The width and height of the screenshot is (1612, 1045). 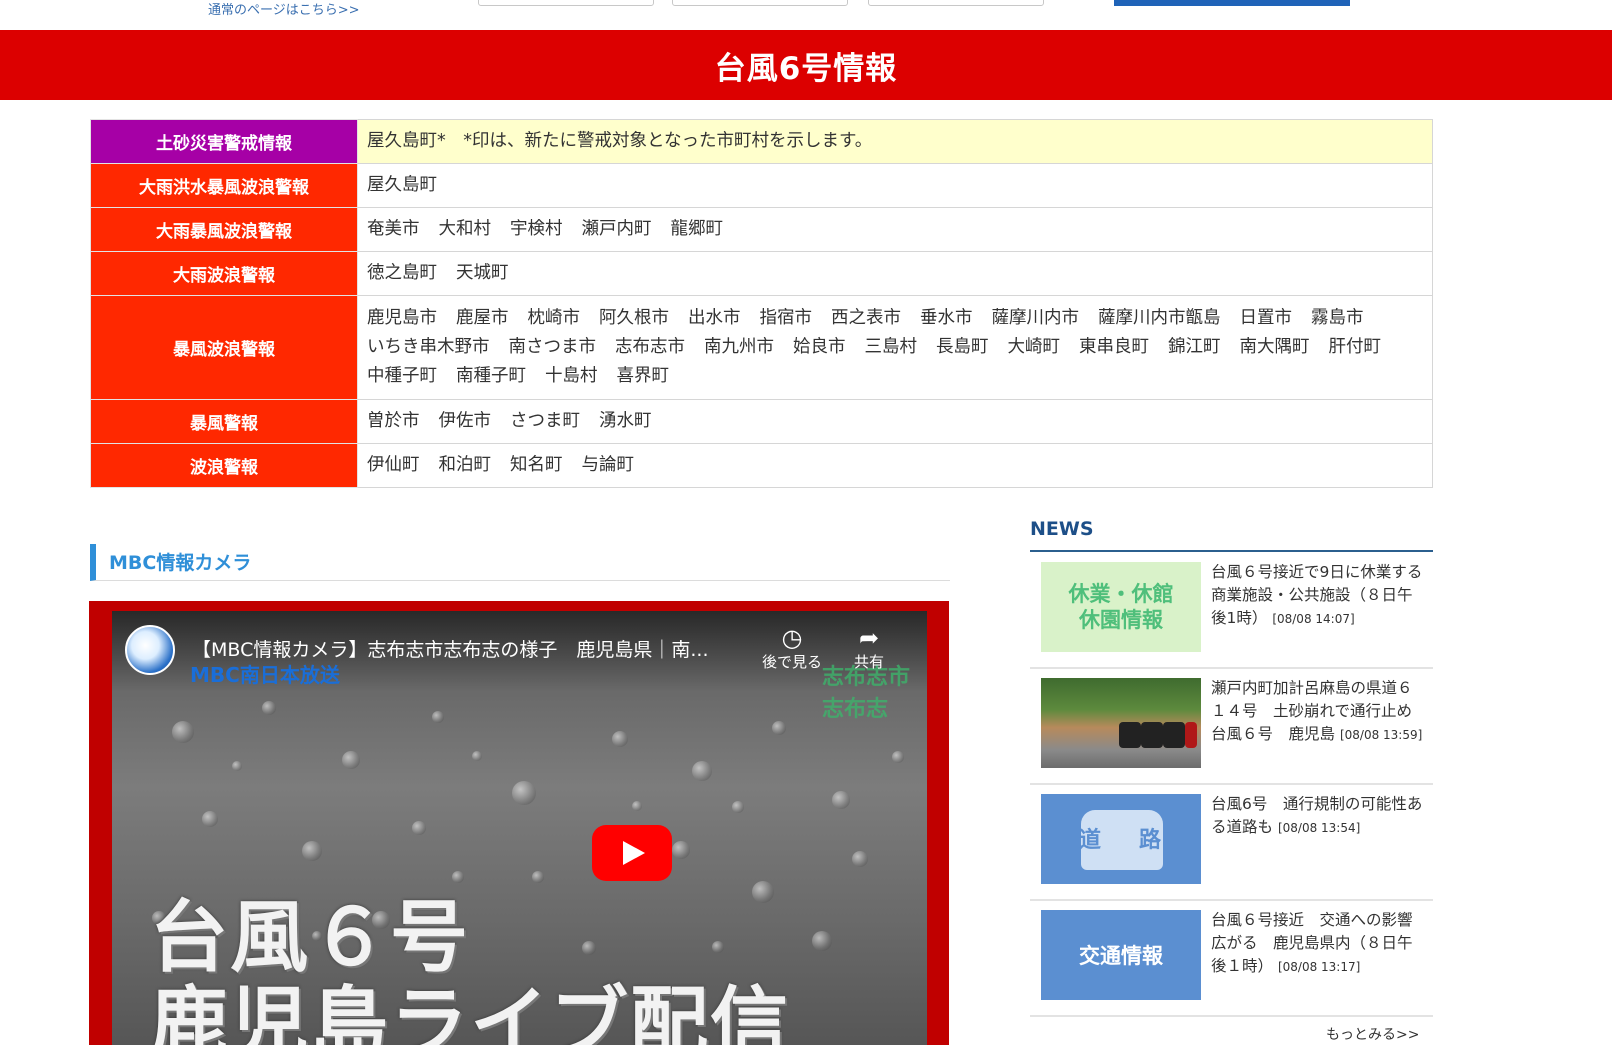 I want to click on overlay-title-line2: 鹿児島ライブ配信, so click(x=470, y=1012).